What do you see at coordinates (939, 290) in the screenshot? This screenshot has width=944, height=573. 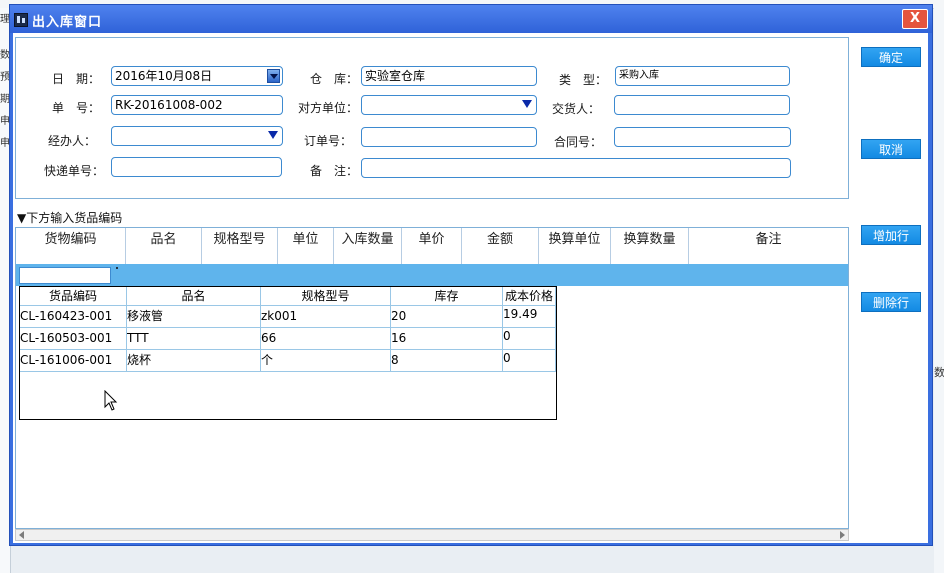 I see `background-right-panel: 数` at bounding box center [939, 290].